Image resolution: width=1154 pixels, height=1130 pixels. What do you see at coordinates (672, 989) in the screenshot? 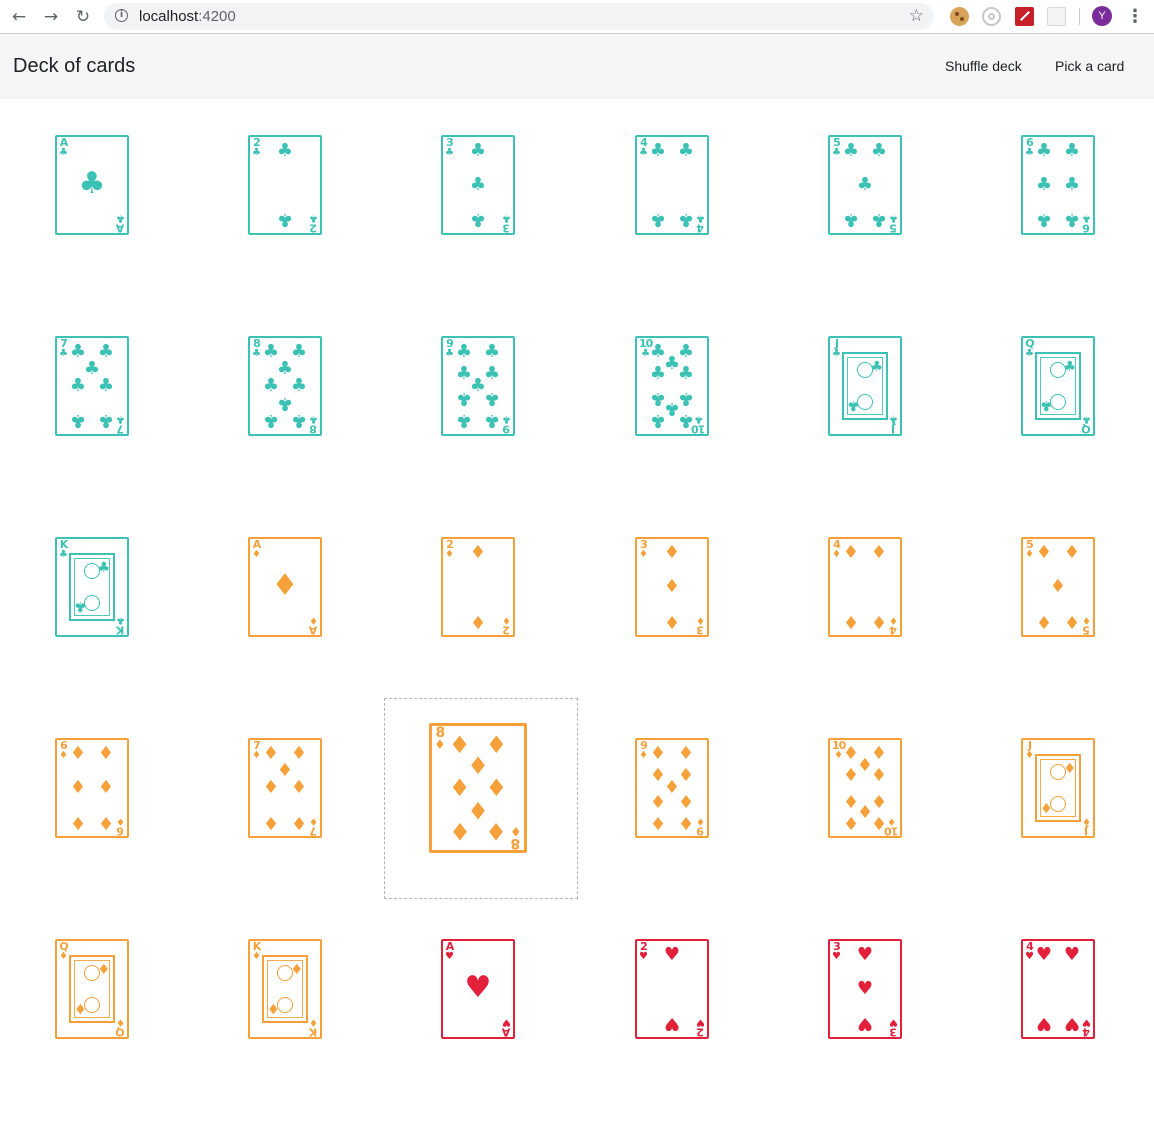
I see `card-2-of-hearts: 2 ♥ 2 ♥ ♥ ♥` at bounding box center [672, 989].